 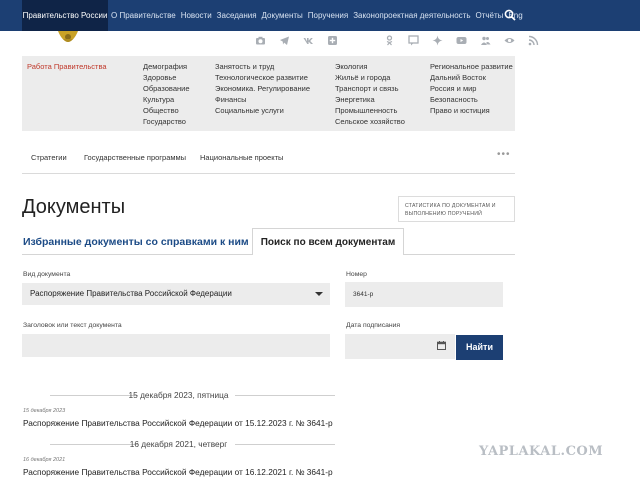 I want to click on eye-icon, so click(x=509, y=40).